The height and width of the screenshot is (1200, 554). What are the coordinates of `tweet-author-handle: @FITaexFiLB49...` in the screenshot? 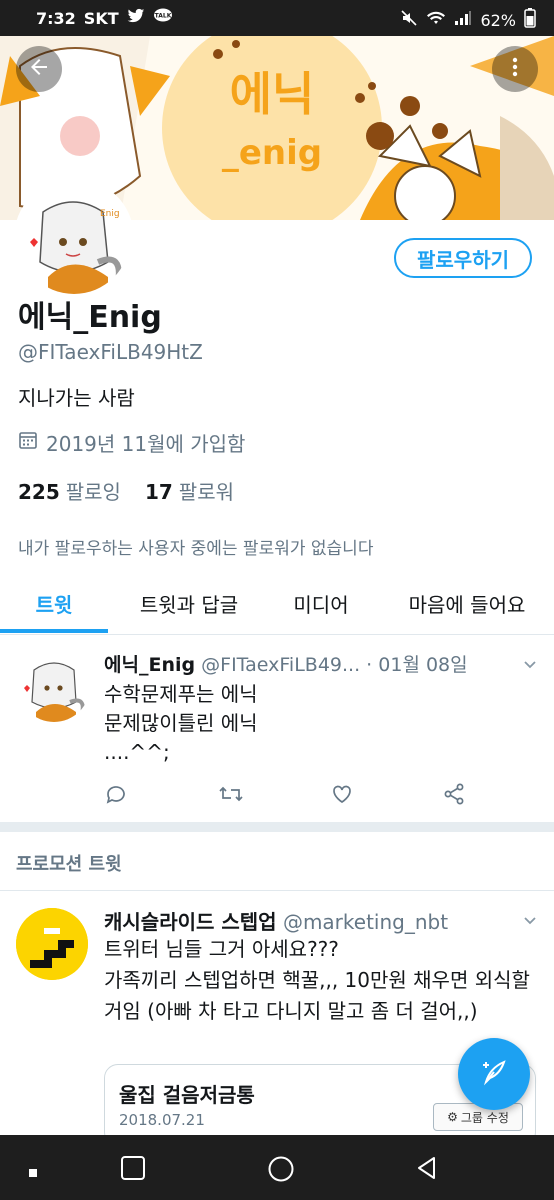 It's located at (280, 665).